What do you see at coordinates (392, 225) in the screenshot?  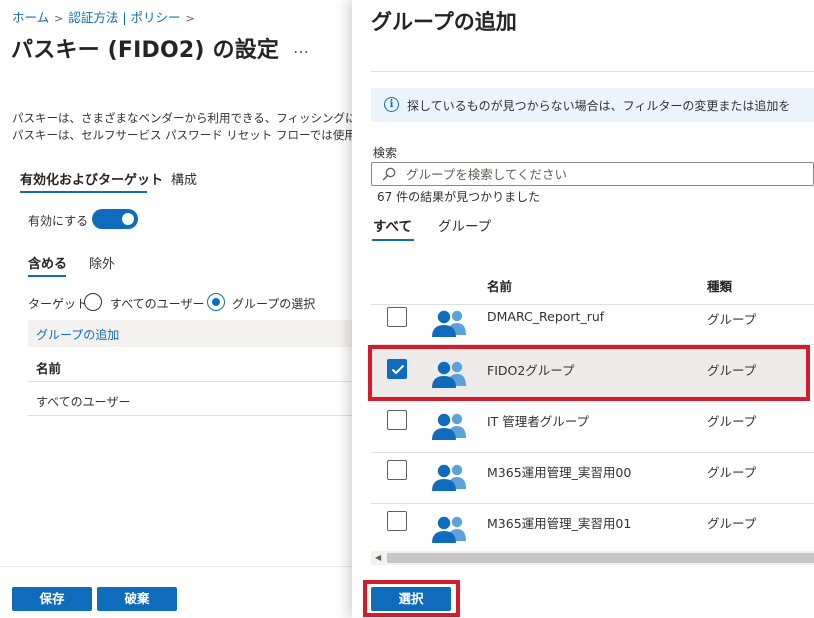 I see `tab-all: すべて` at bounding box center [392, 225].